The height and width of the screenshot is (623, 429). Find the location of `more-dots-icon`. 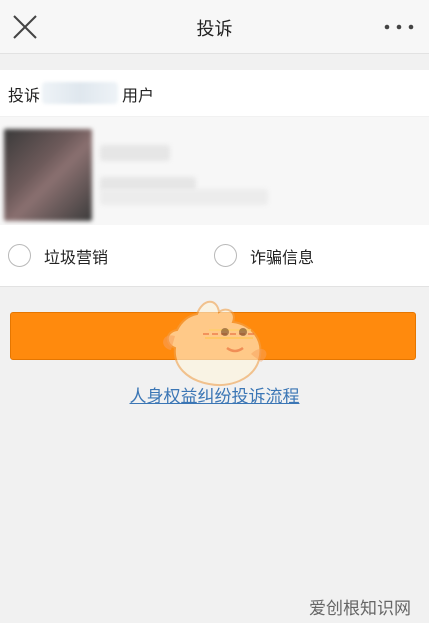

more-dots-icon is located at coordinates (399, 27).